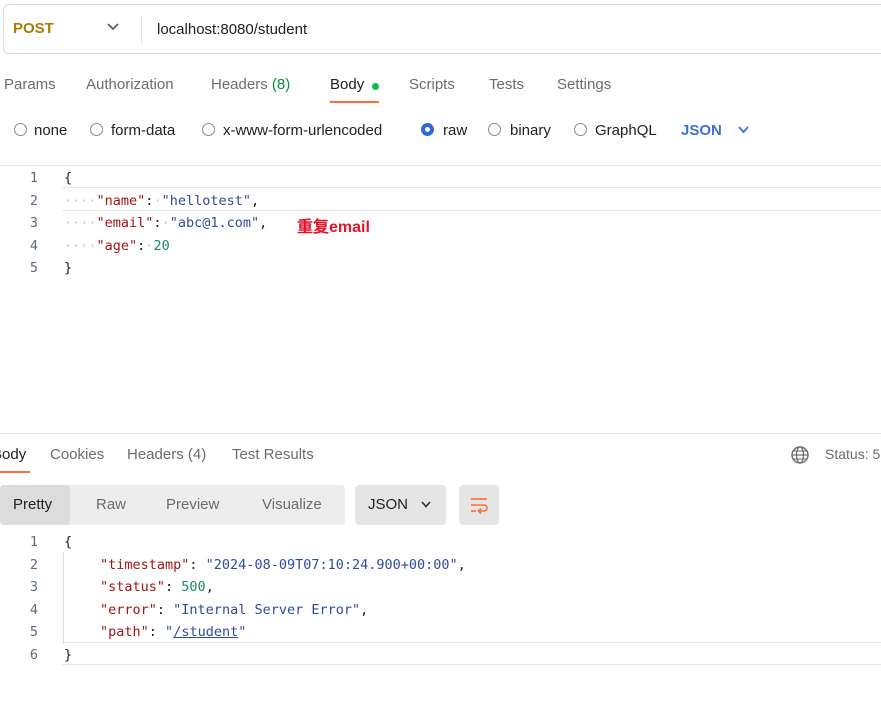 The image size is (881, 721). Describe the element at coordinates (239, 84) in the screenshot. I see `tab-headers-label: Headers` at that location.